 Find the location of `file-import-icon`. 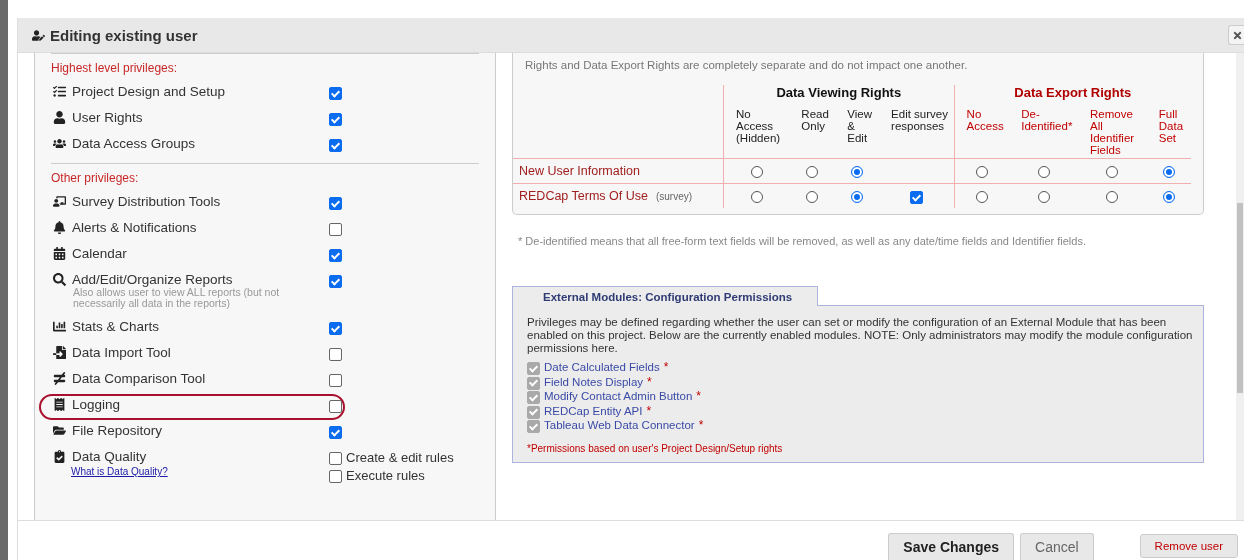

file-import-icon is located at coordinates (59, 353).